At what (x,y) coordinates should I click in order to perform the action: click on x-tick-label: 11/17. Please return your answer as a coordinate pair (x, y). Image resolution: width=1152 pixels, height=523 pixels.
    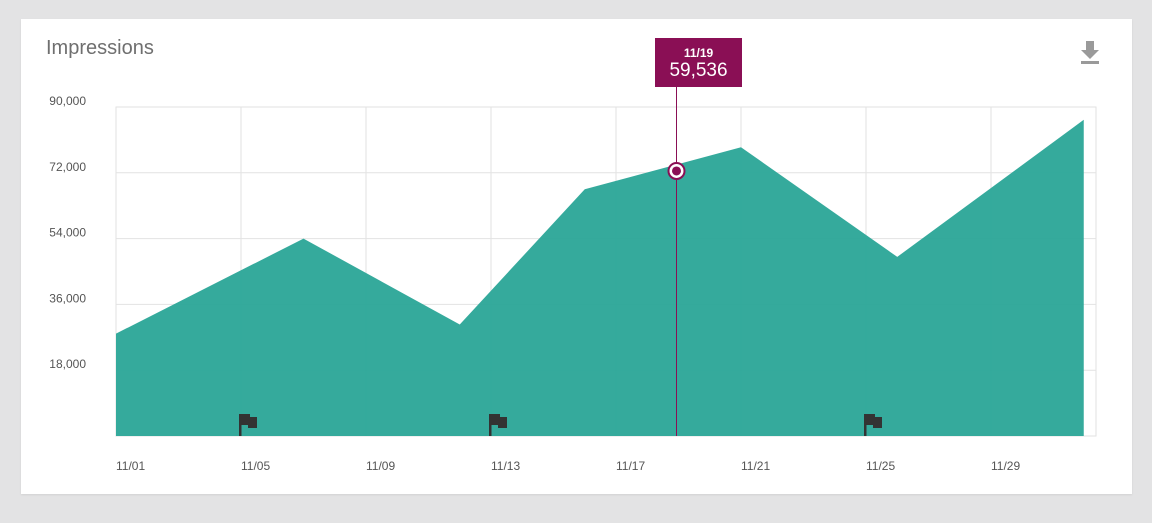
    Looking at the image, I should click on (630, 466).